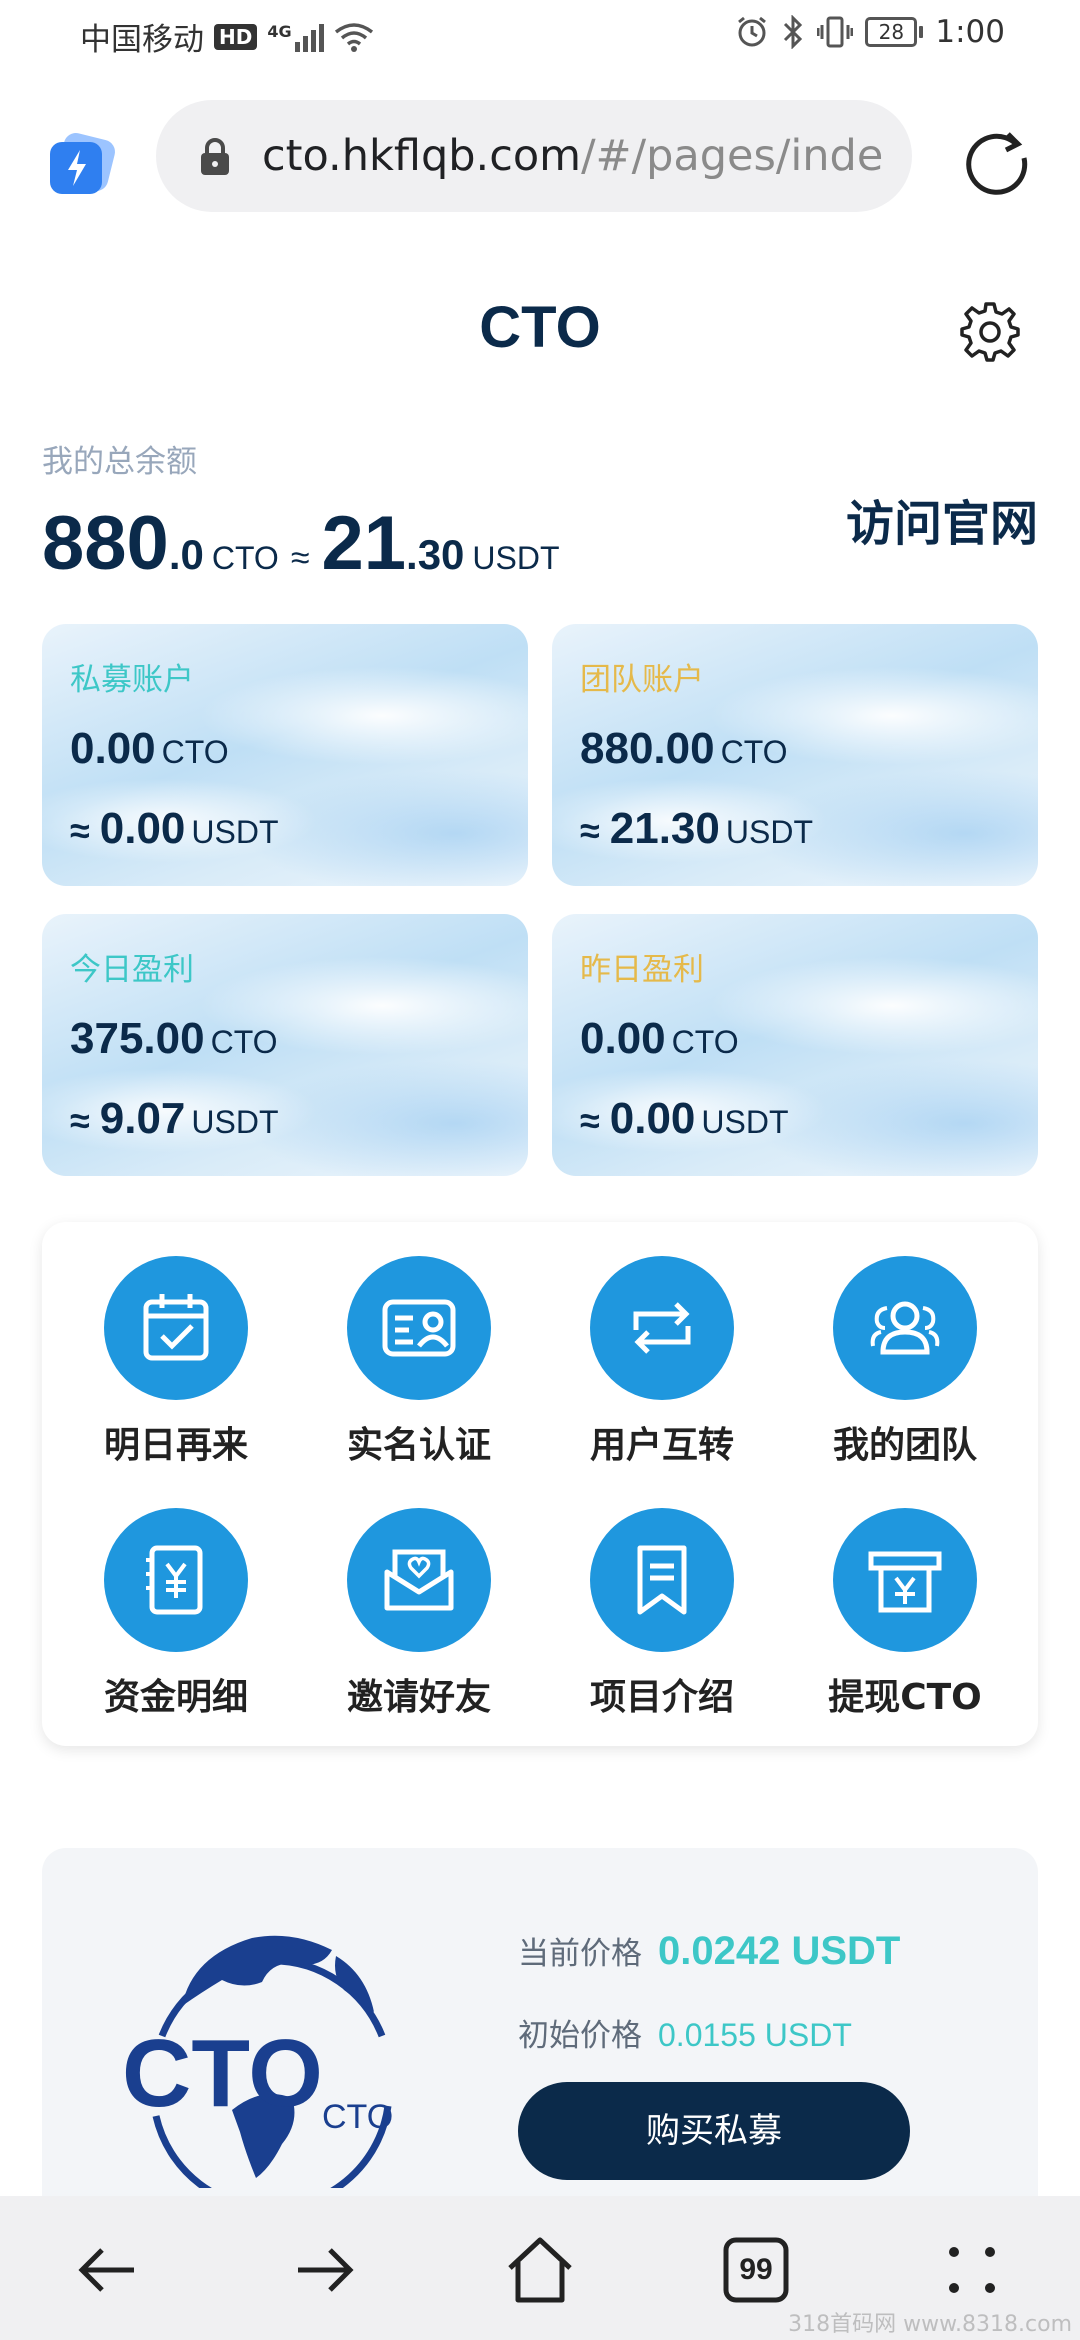  Describe the element at coordinates (662, 1580) in the screenshot. I see `bookmark-icon` at that location.